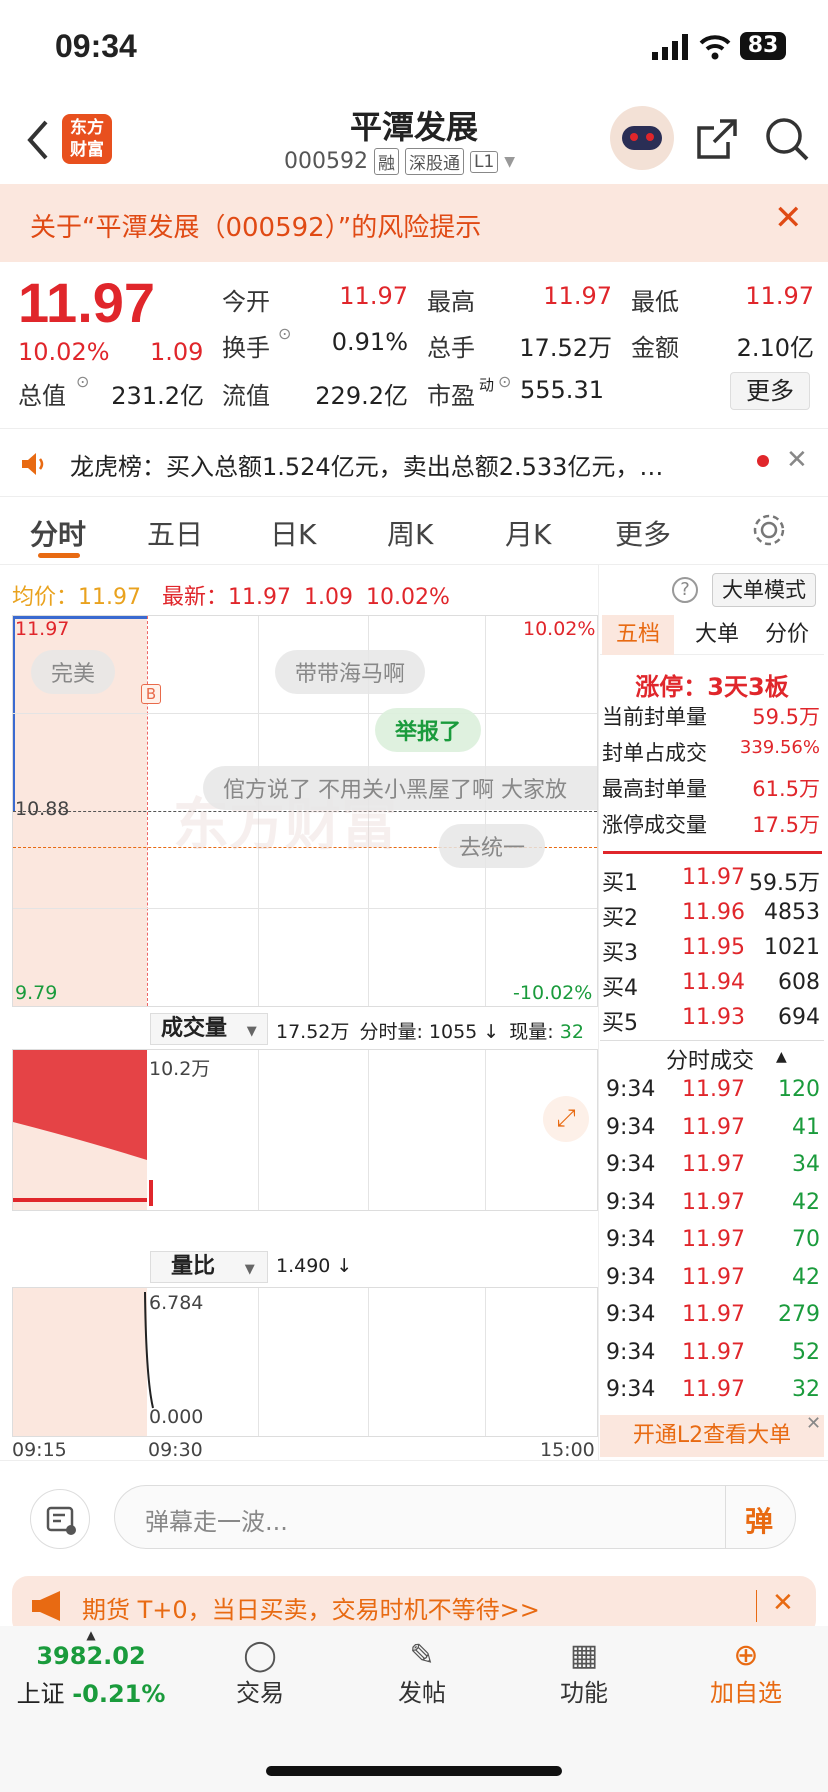 Image resolution: width=828 pixels, height=1792 pixels. What do you see at coordinates (763, 46) in the screenshot?
I see `battery-icon: 83` at bounding box center [763, 46].